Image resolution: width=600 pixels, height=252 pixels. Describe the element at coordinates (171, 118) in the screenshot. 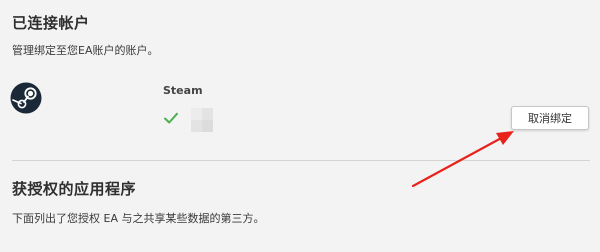

I see `check-icon` at that location.